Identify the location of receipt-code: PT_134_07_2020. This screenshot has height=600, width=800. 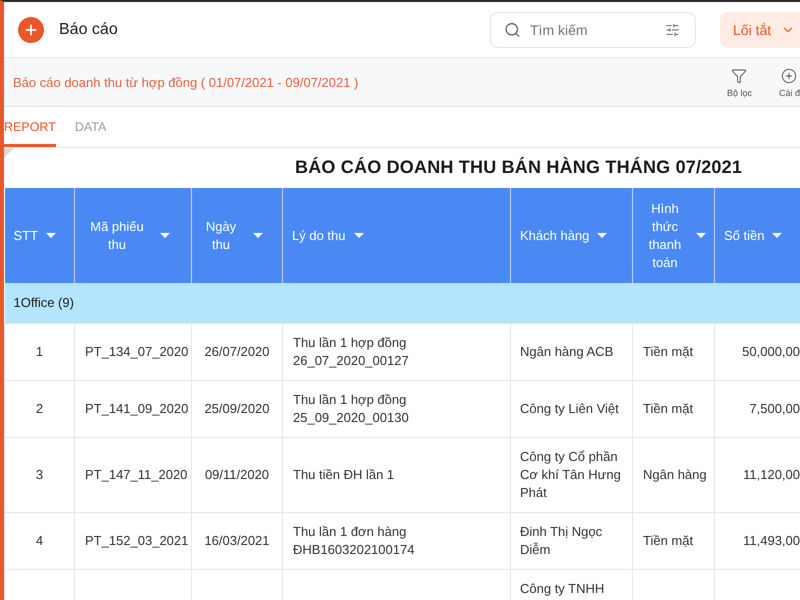
(136, 351).